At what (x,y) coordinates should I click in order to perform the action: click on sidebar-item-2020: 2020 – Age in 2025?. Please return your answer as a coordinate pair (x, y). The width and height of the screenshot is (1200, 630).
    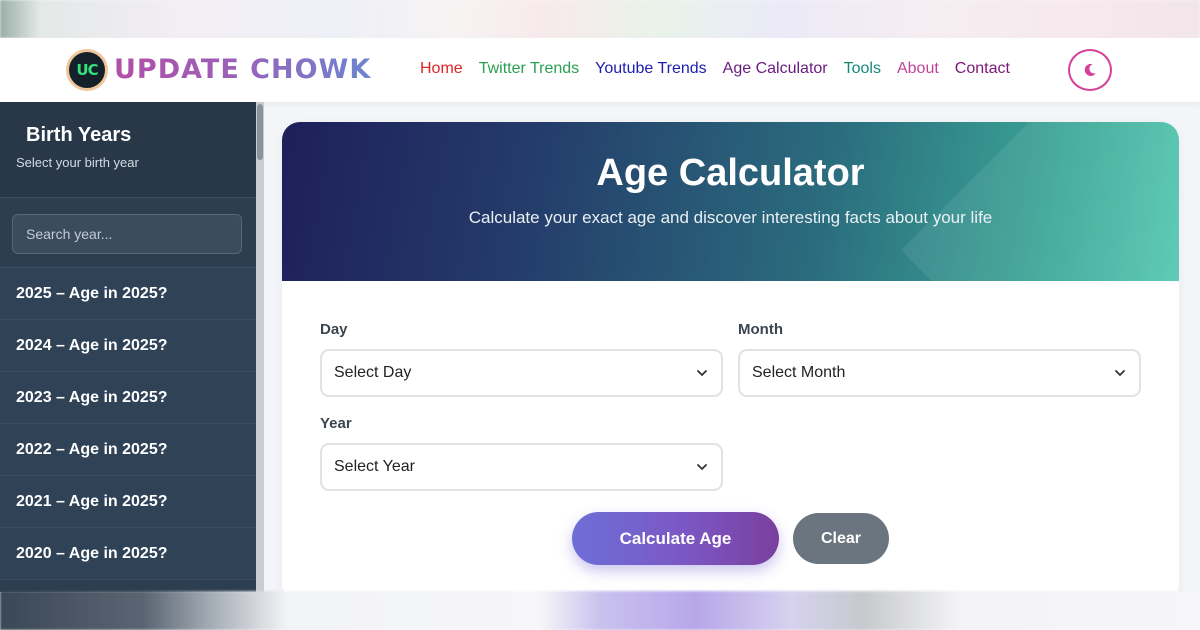
    Looking at the image, I should click on (132, 554).